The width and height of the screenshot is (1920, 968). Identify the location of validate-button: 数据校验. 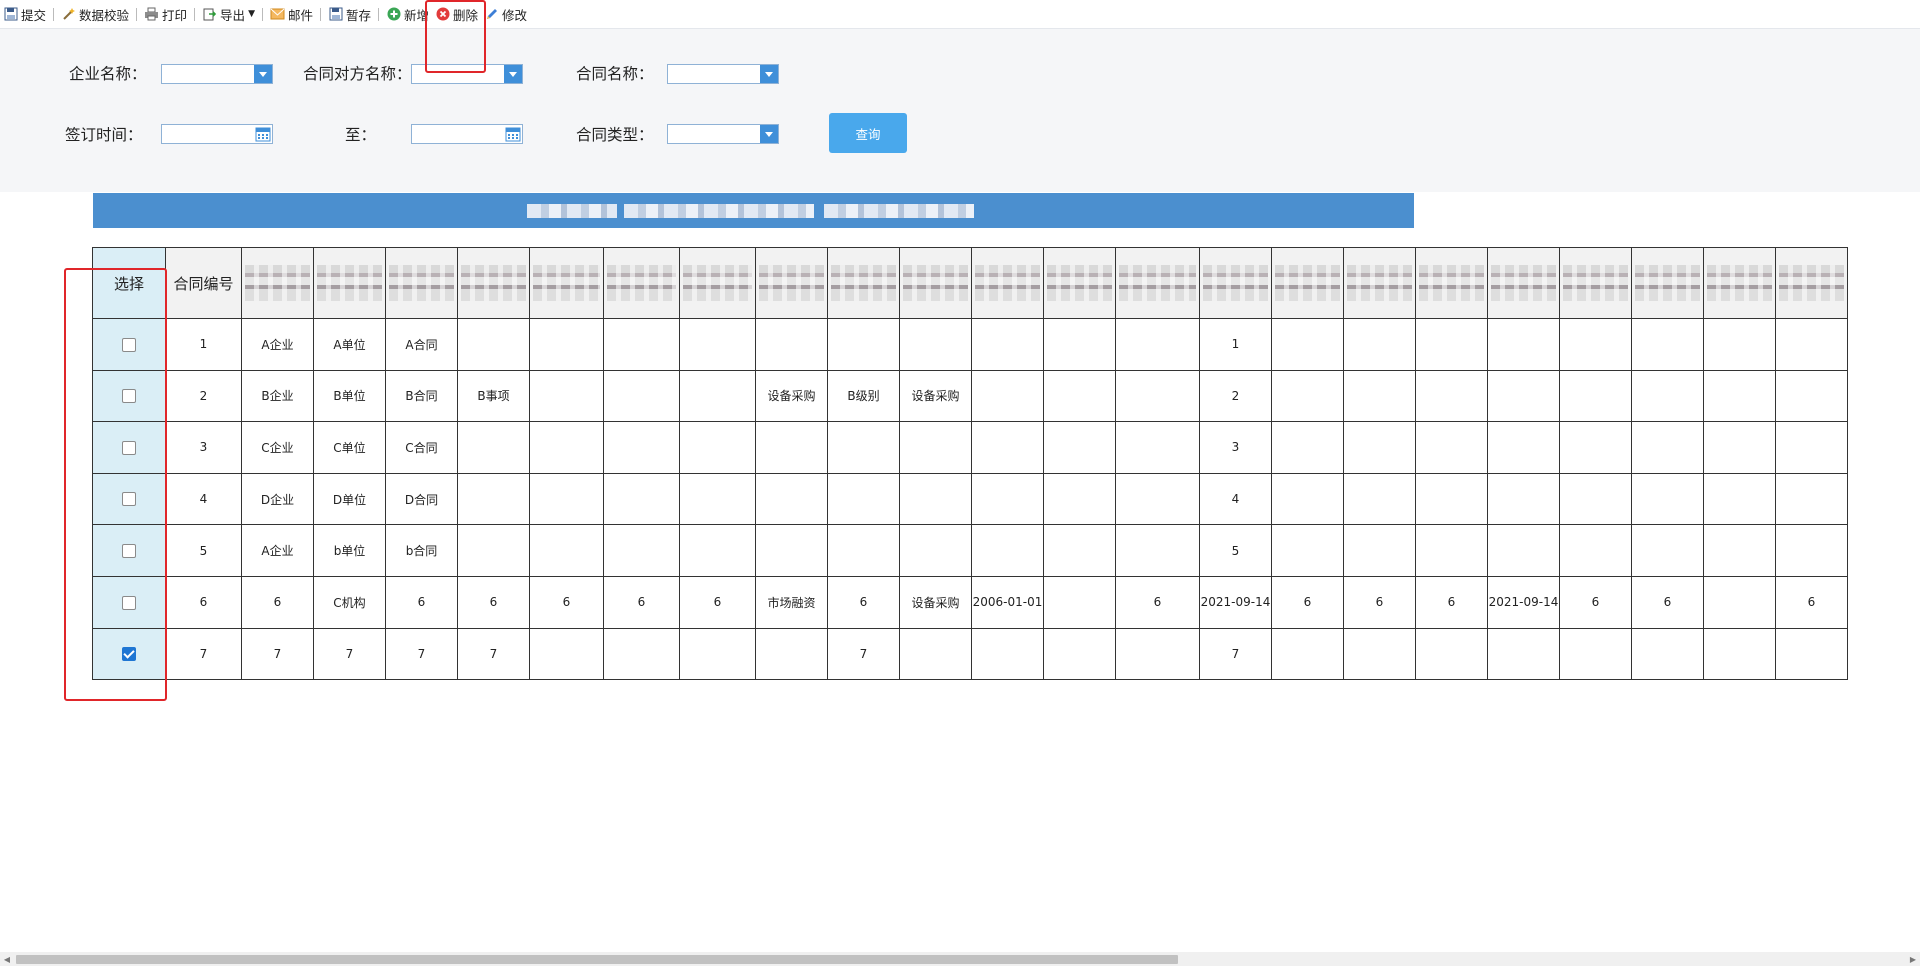
(95, 14).